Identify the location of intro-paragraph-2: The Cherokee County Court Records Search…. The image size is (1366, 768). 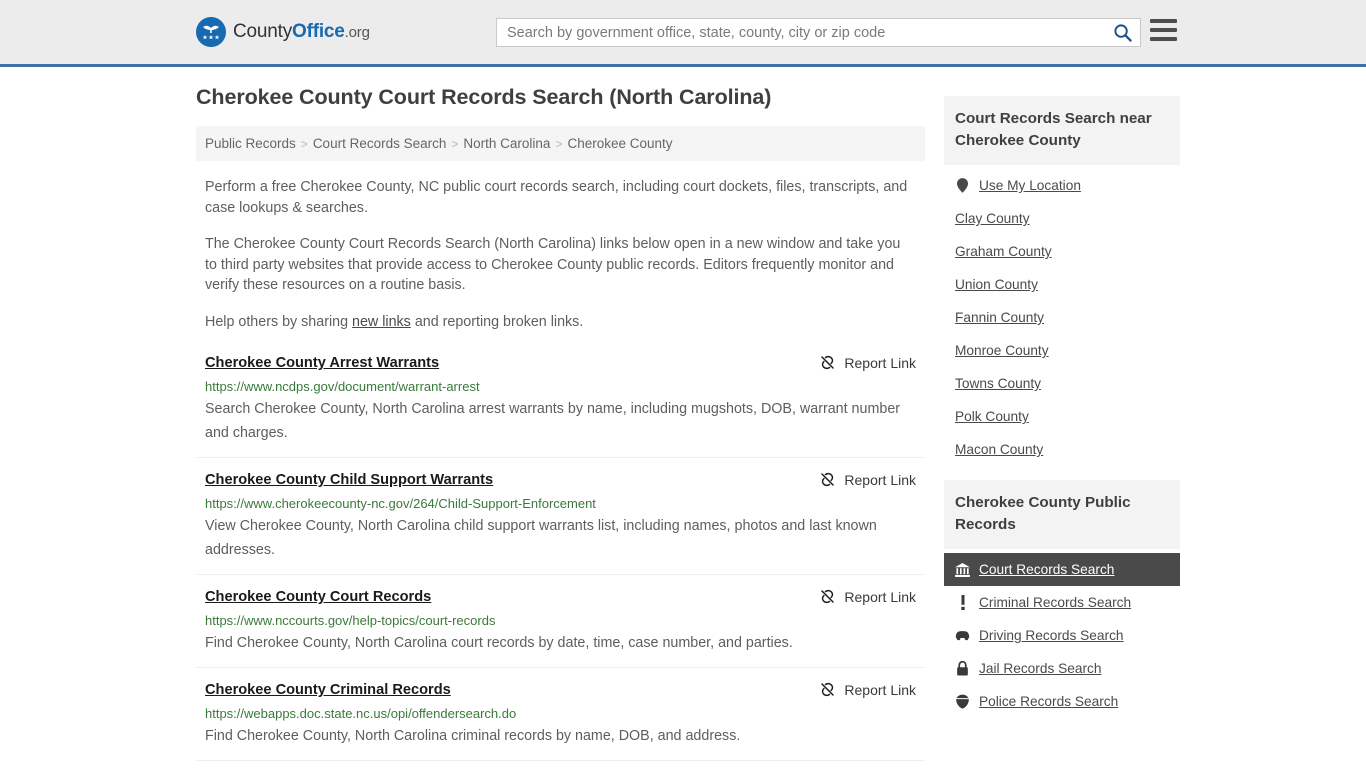
(553, 264).